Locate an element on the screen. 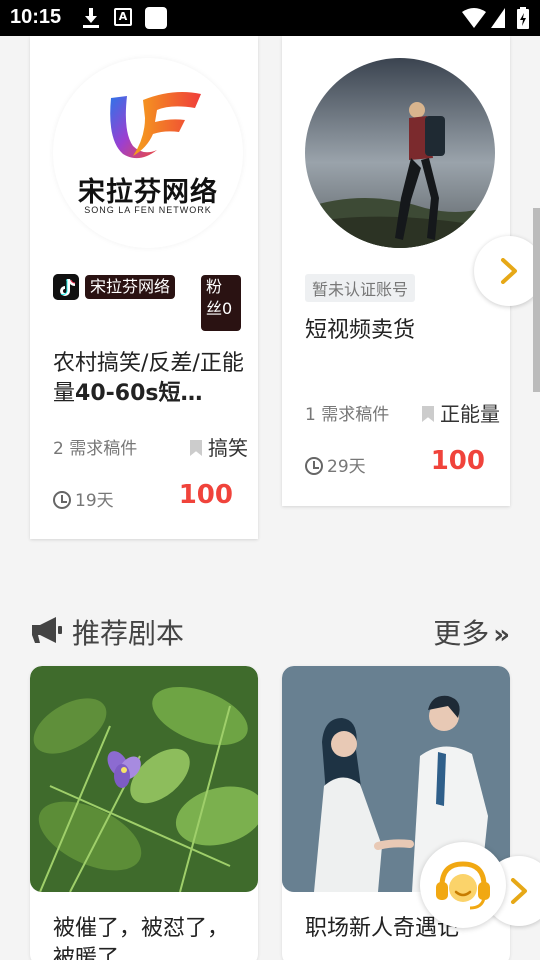  task-footer: 29天 100 is located at coordinates (395, 463).